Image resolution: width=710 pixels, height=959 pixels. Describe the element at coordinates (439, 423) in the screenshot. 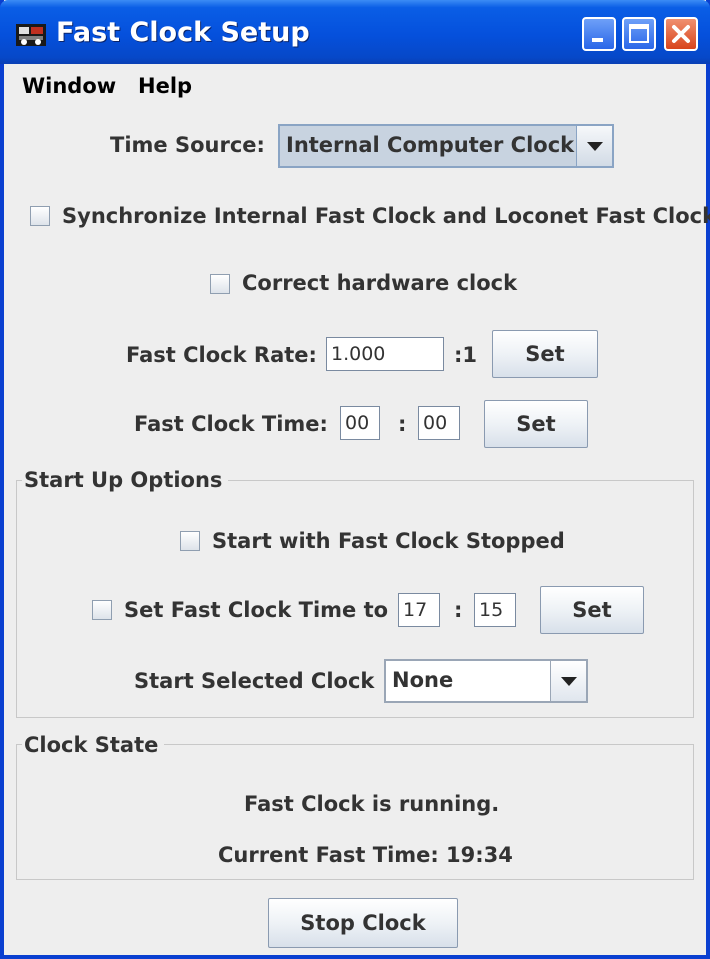

I see `fast-clock-minutes-input` at that location.